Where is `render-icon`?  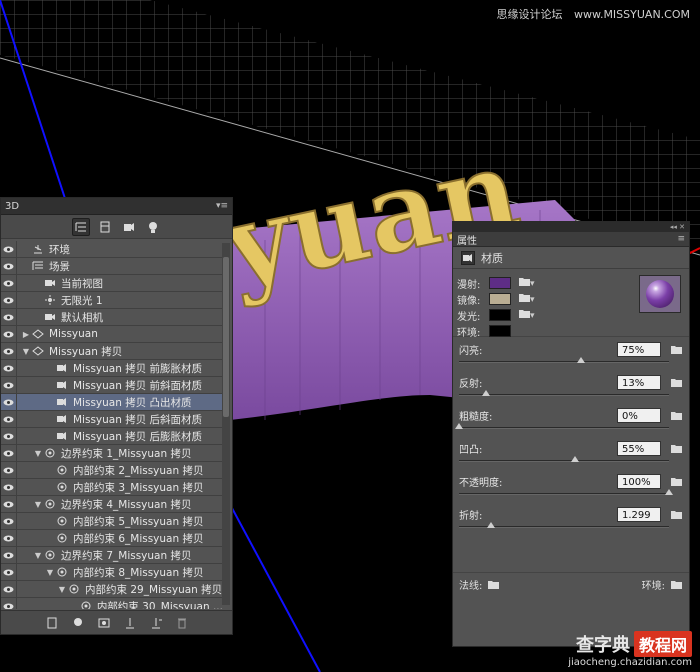
render-icon is located at coordinates (104, 623).